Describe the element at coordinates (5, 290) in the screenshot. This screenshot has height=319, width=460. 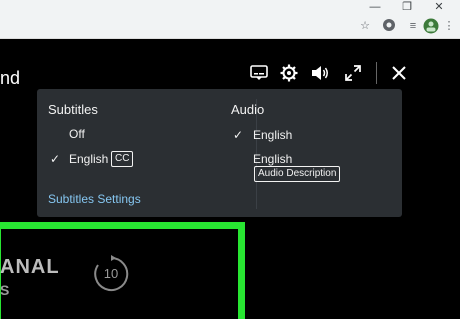
I see `thumbnail-subtitle: S` at that location.